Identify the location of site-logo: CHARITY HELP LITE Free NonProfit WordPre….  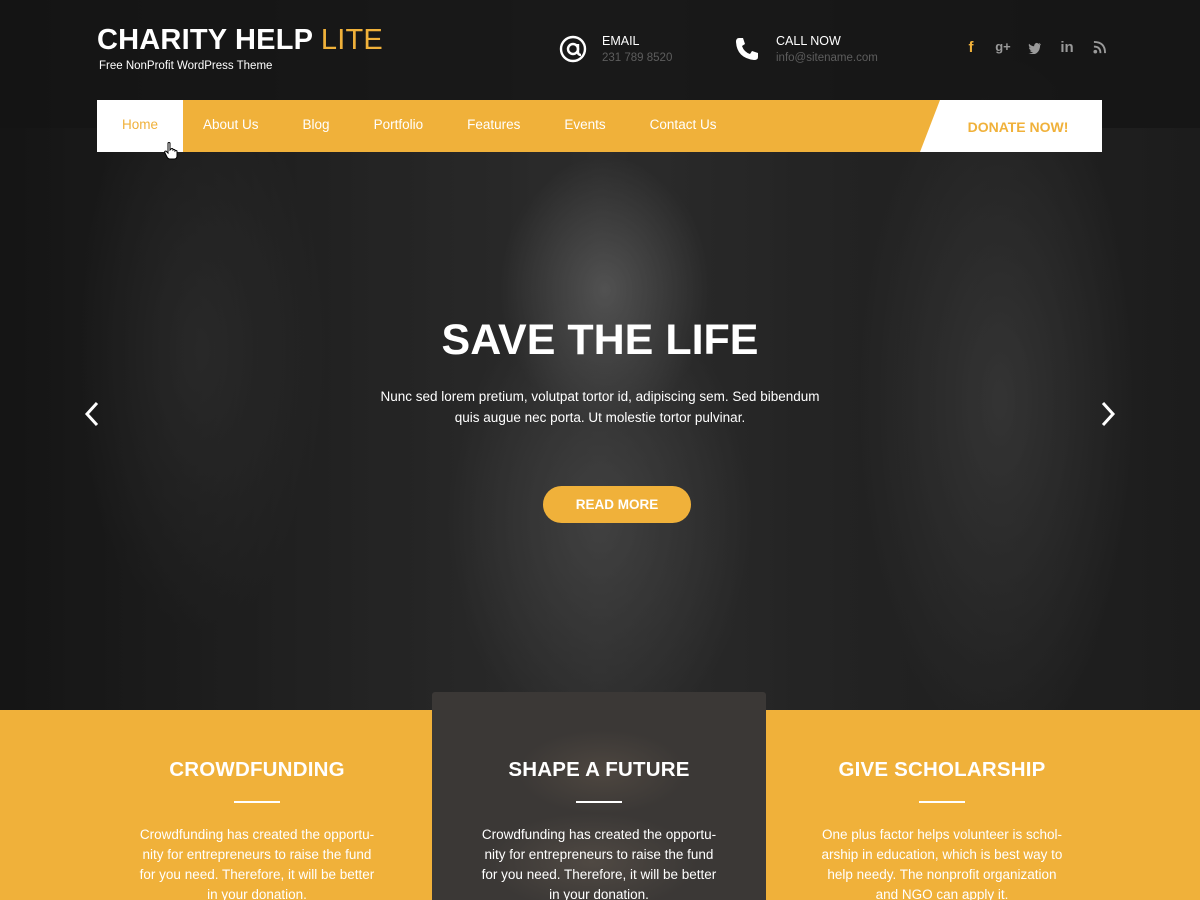
(240, 48).